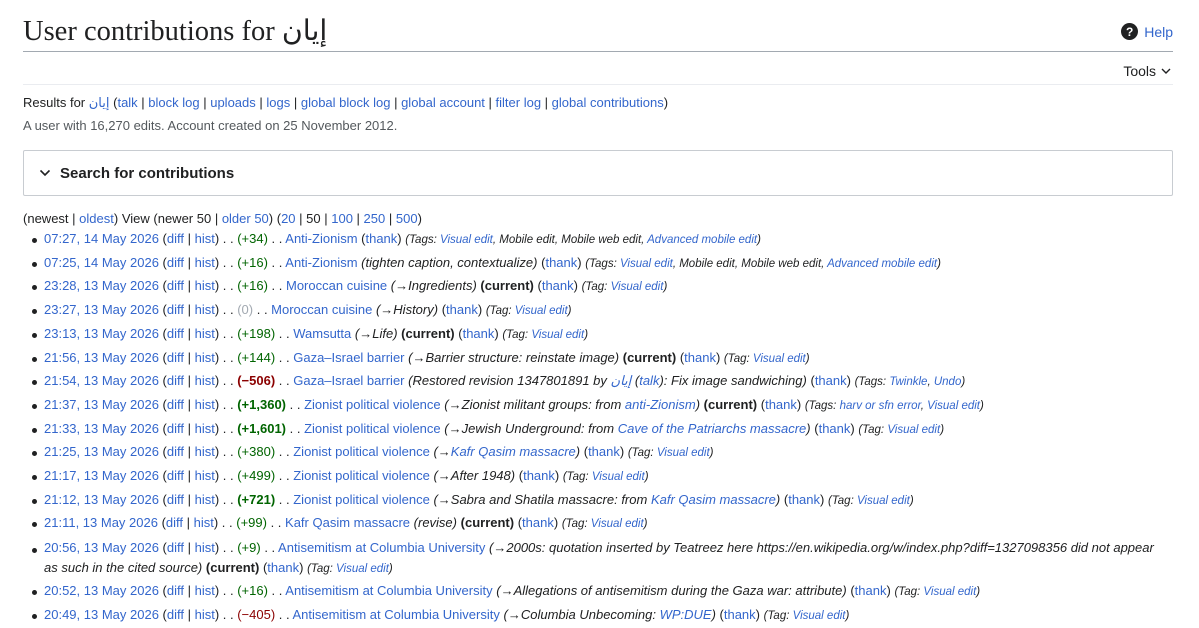 Image resolution: width=1199 pixels, height=628 pixels. What do you see at coordinates (1147, 71) in the screenshot?
I see `tools-menu: Tools` at bounding box center [1147, 71].